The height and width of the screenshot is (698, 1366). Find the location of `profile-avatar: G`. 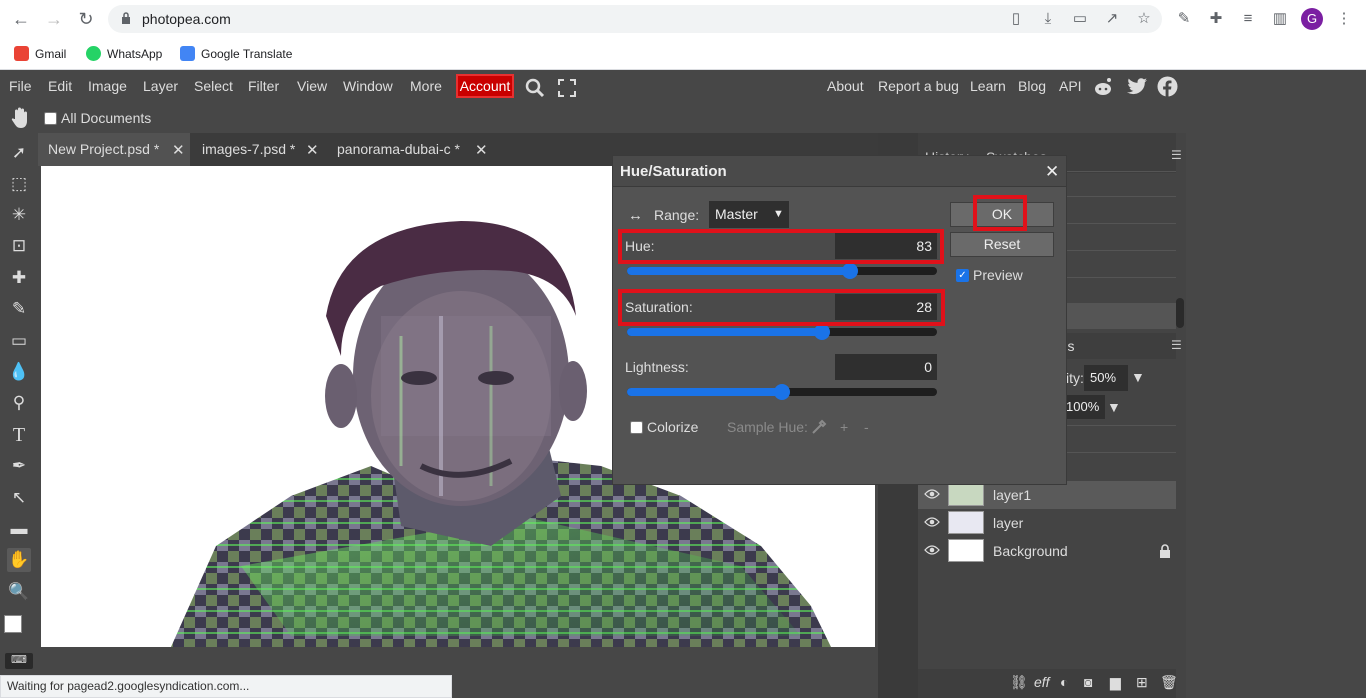

profile-avatar: G is located at coordinates (1312, 19).